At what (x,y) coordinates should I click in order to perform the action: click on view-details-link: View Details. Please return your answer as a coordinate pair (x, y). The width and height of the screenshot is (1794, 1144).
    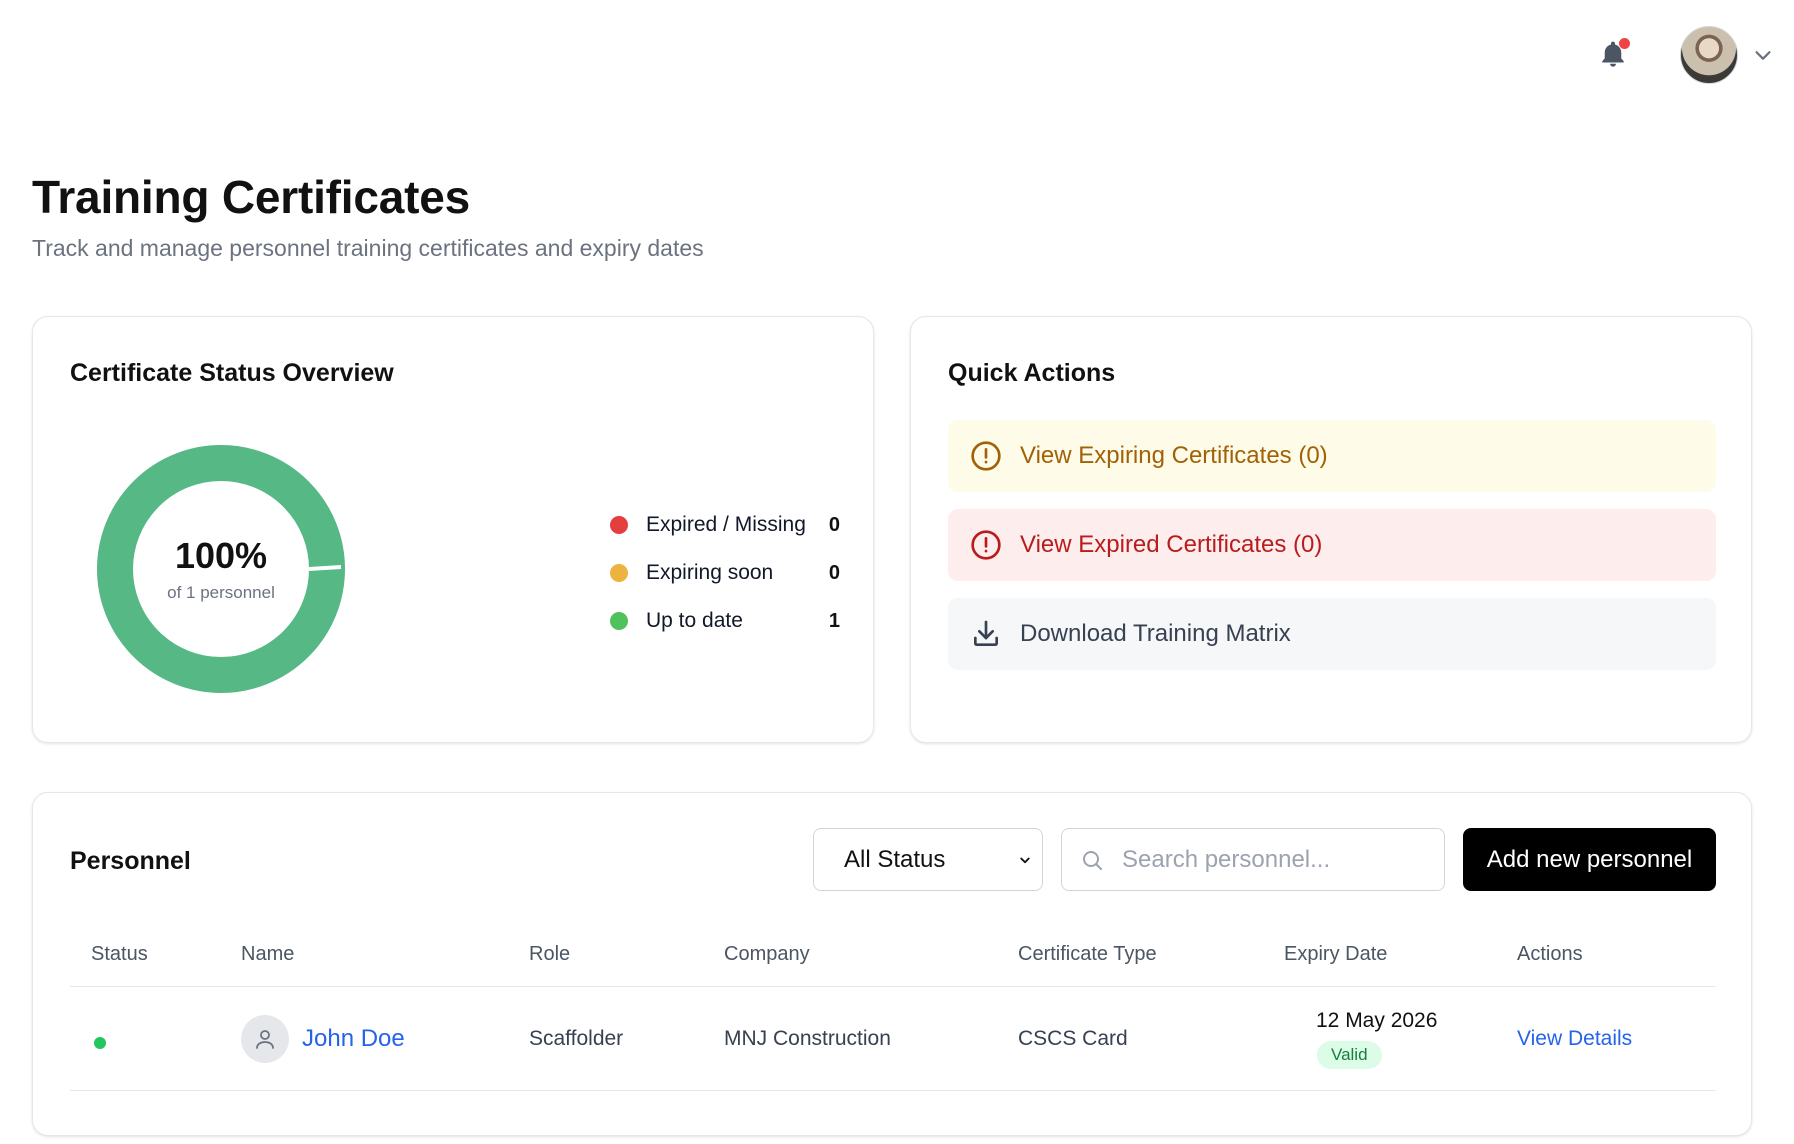
    Looking at the image, I should click on (1574, 1039).